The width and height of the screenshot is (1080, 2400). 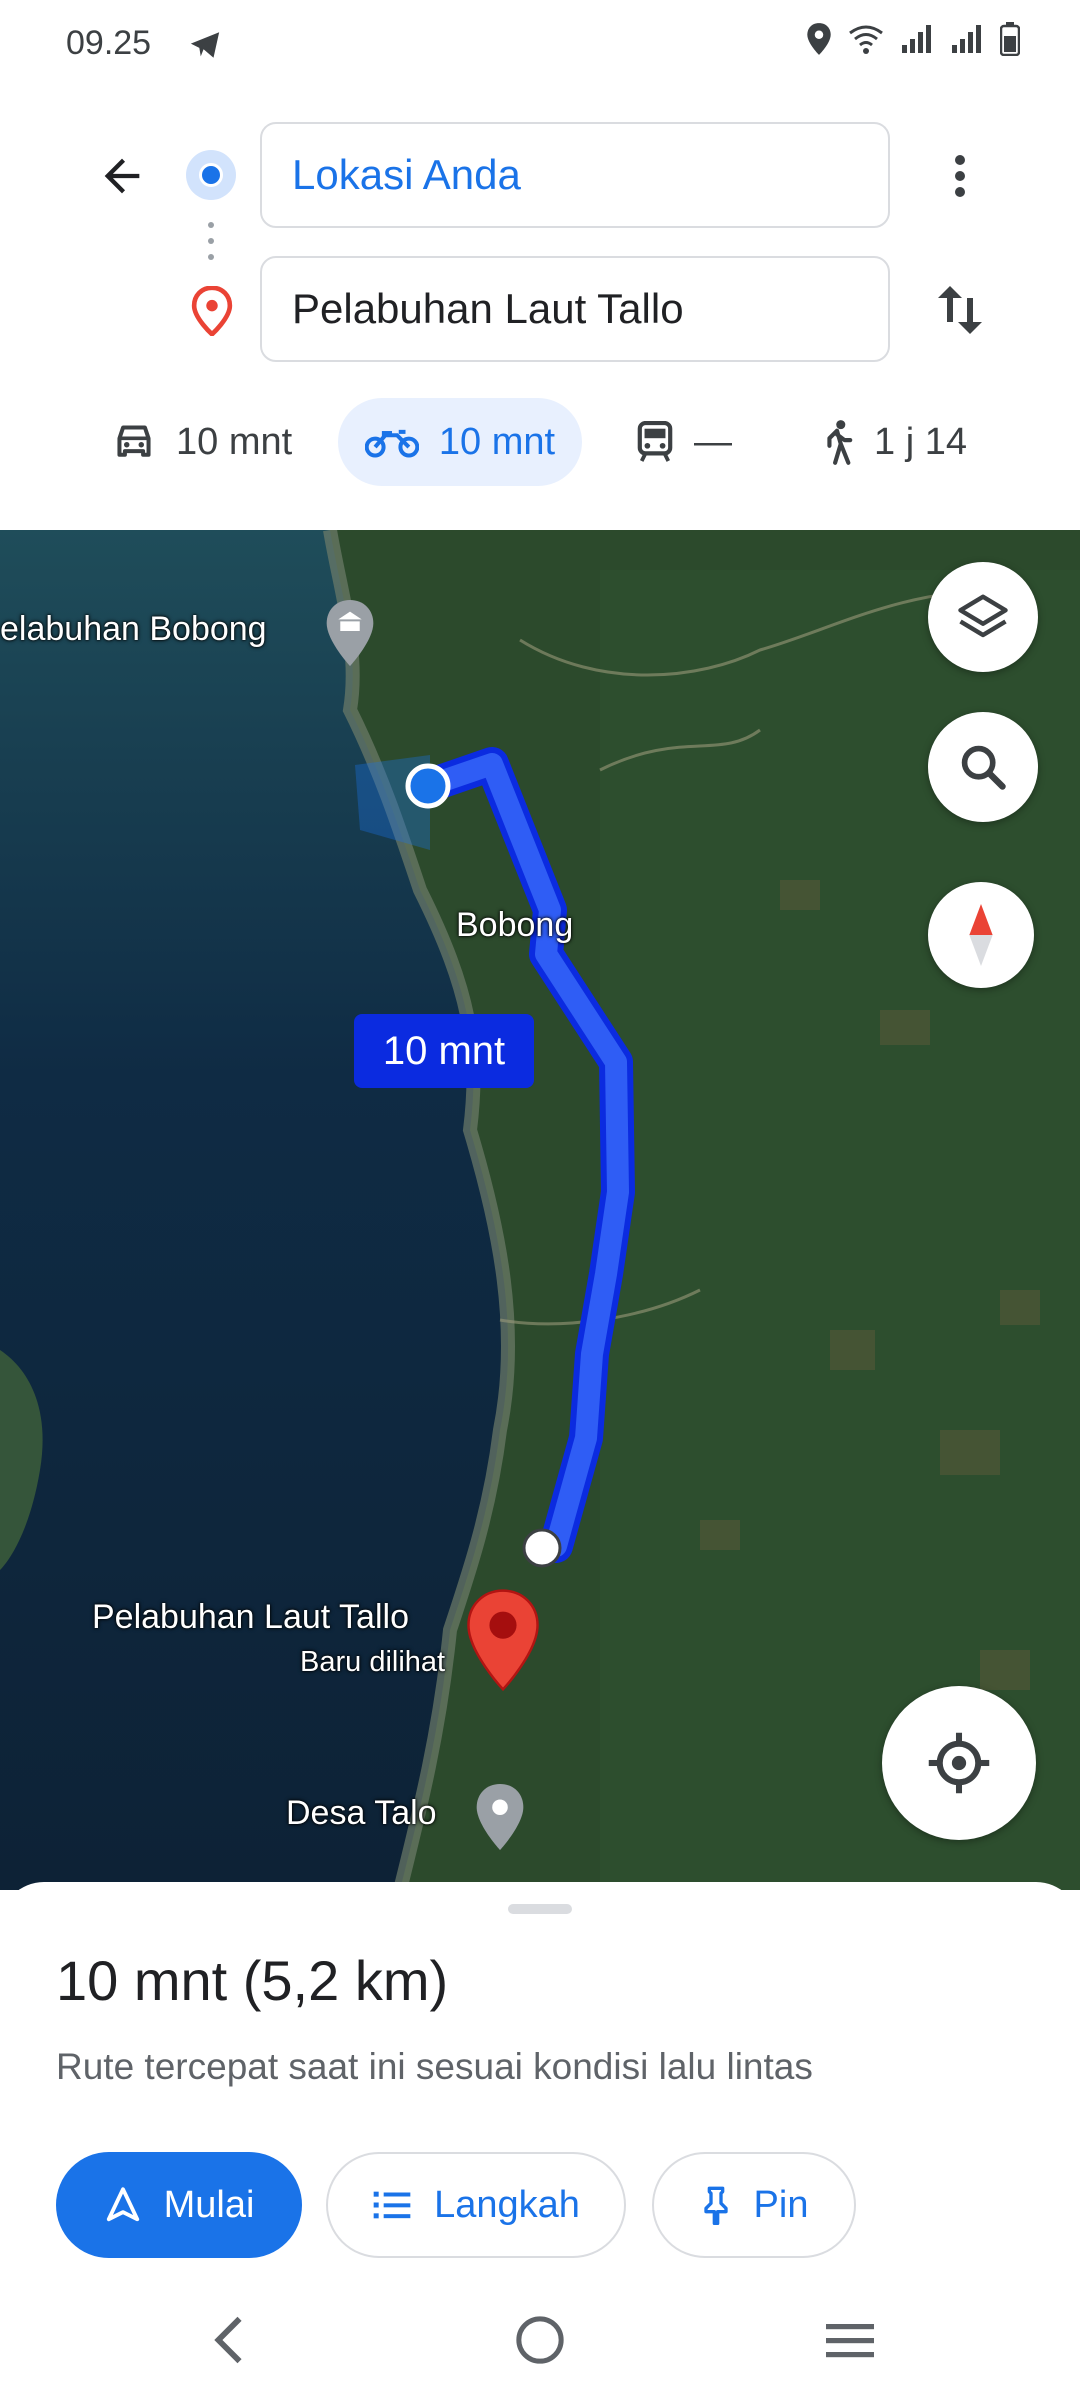 What do you see at coordinates (575, 175) in the screenshot?
I see `origin-input: Lokasi Anda` at bounding box center [575, 175].